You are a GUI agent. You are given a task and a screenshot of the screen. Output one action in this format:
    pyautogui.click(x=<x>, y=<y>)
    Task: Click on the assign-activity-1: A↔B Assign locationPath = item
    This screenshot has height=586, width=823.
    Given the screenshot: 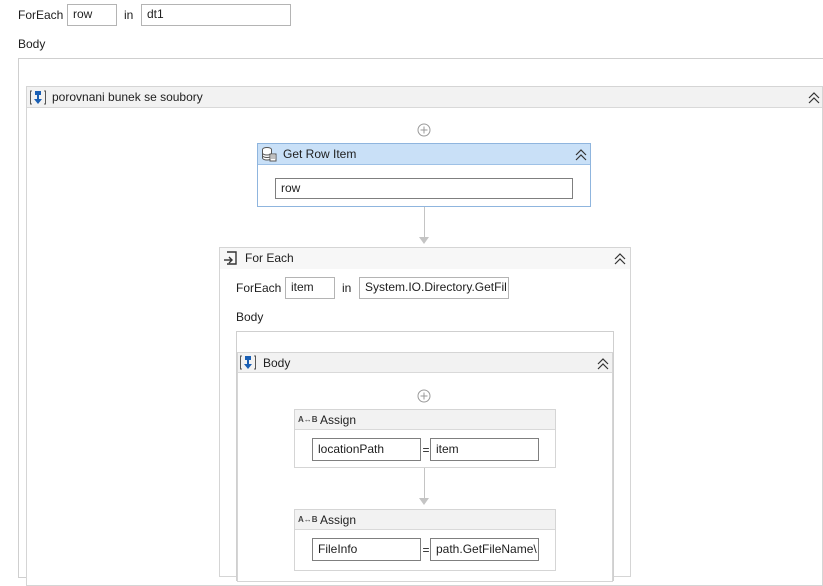 What is the action you would take?
    pyautogui.click(x=425, y=438)
    